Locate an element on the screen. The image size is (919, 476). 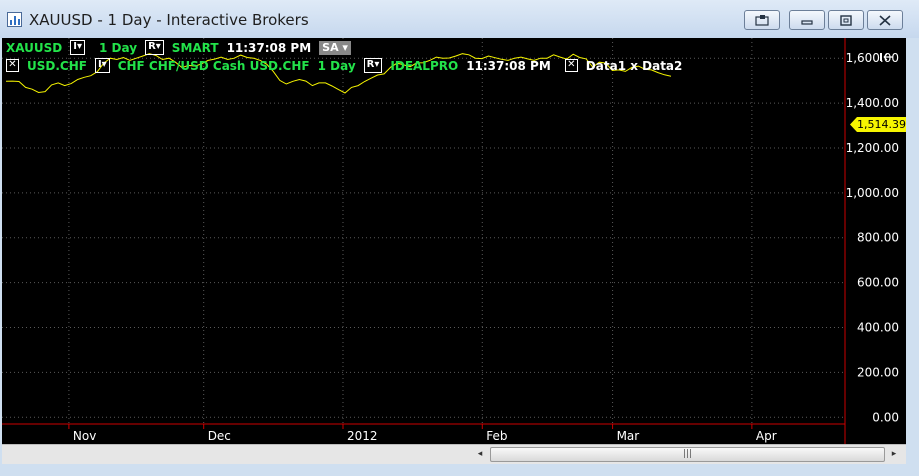
minimize-button is located at coordinates (807, 20).